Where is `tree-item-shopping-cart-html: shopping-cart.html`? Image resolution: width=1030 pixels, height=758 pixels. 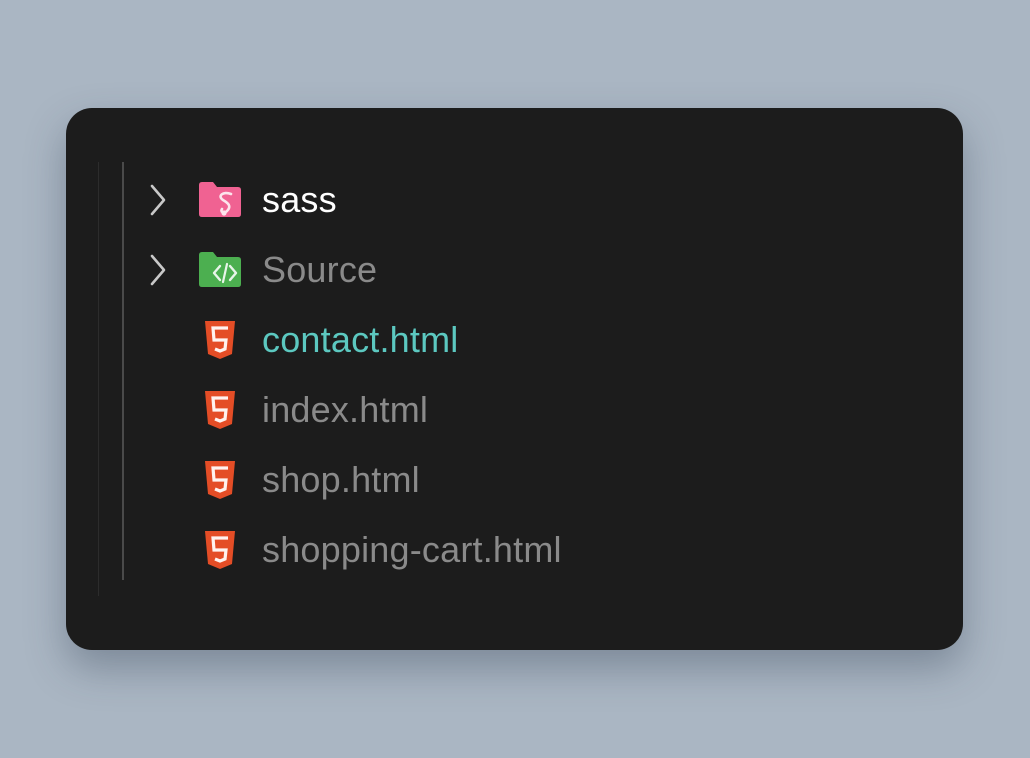 tree-item-shopping-cart-html: shopping-cart.html is located at coordinates (514, 550).